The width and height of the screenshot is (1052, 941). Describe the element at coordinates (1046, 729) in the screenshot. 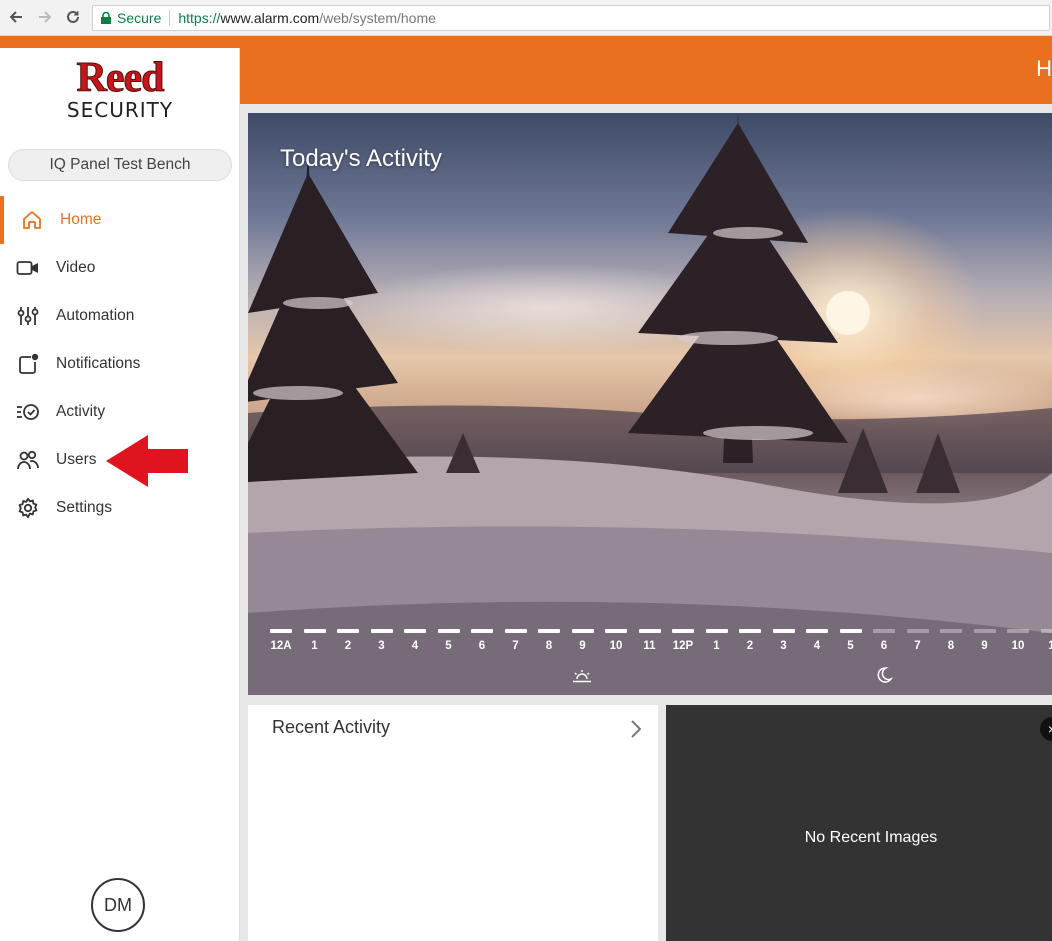

I see `close-button: ×` at that location.